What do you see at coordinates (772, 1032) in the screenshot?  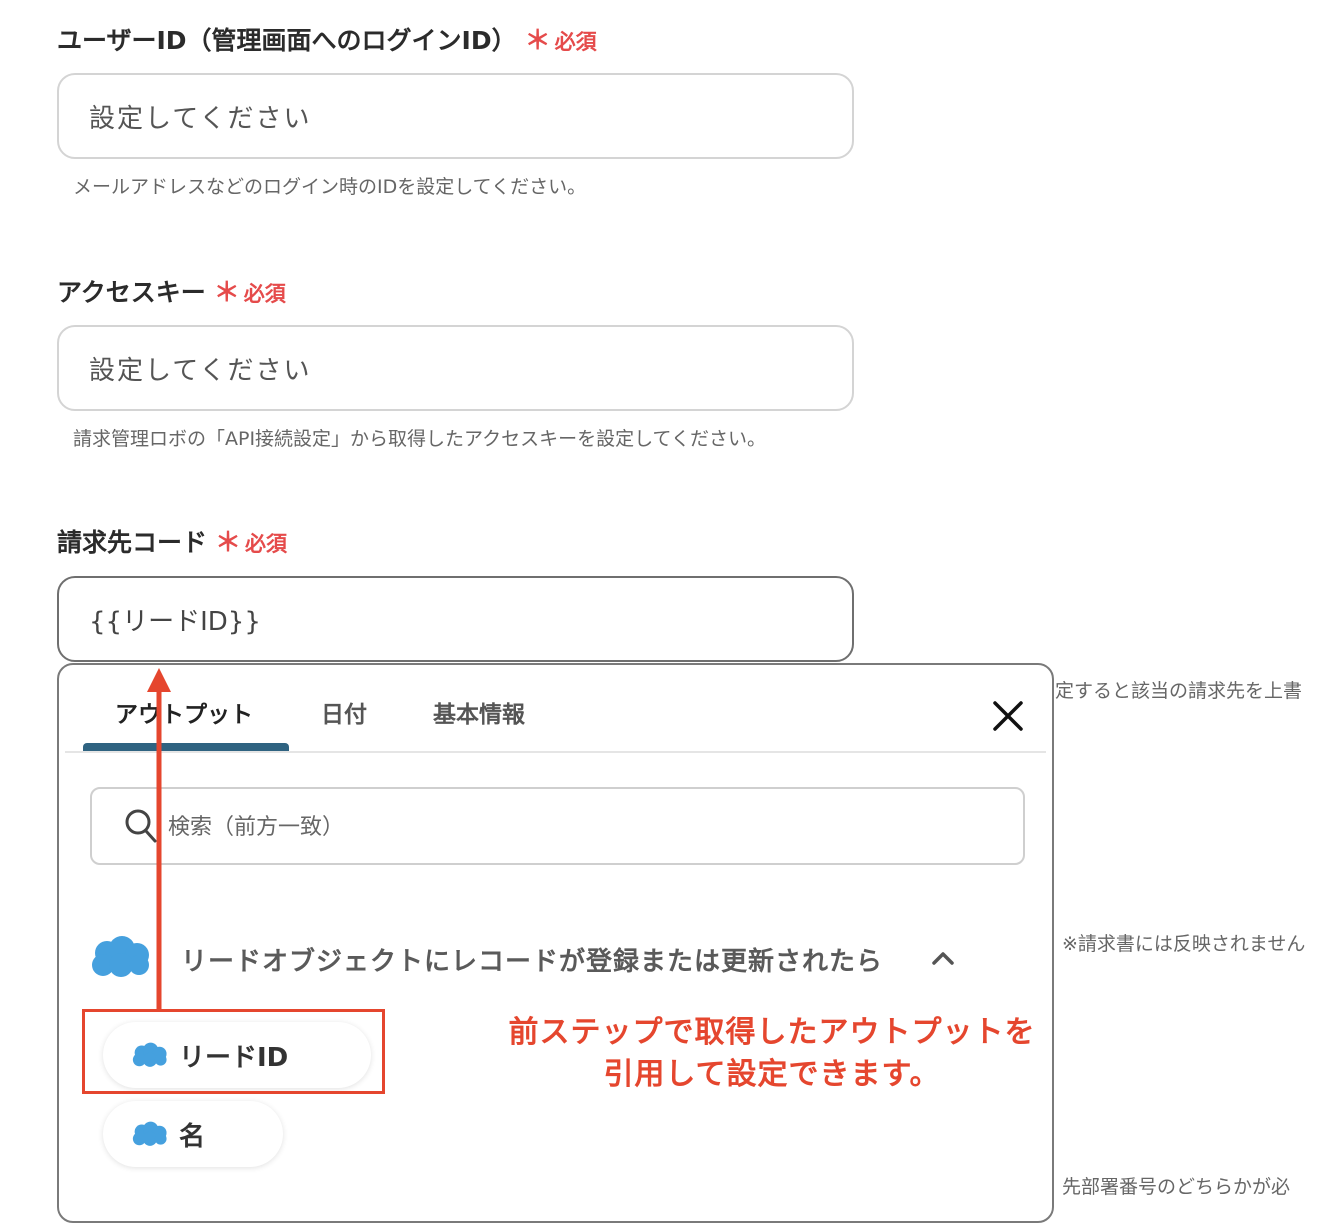 I see `annotation-line: 前ステップで取得したアウトプットを` at bounding box center [772, 1032].